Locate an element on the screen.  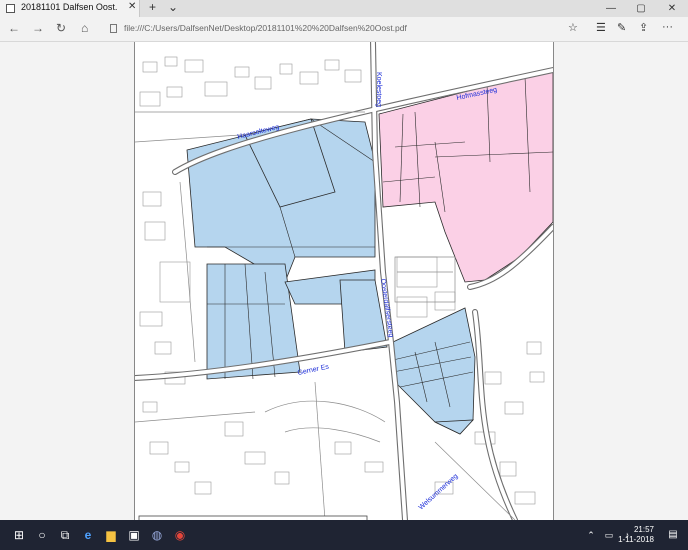
hub-icon: ☰ is located at coordinates (601, 27).